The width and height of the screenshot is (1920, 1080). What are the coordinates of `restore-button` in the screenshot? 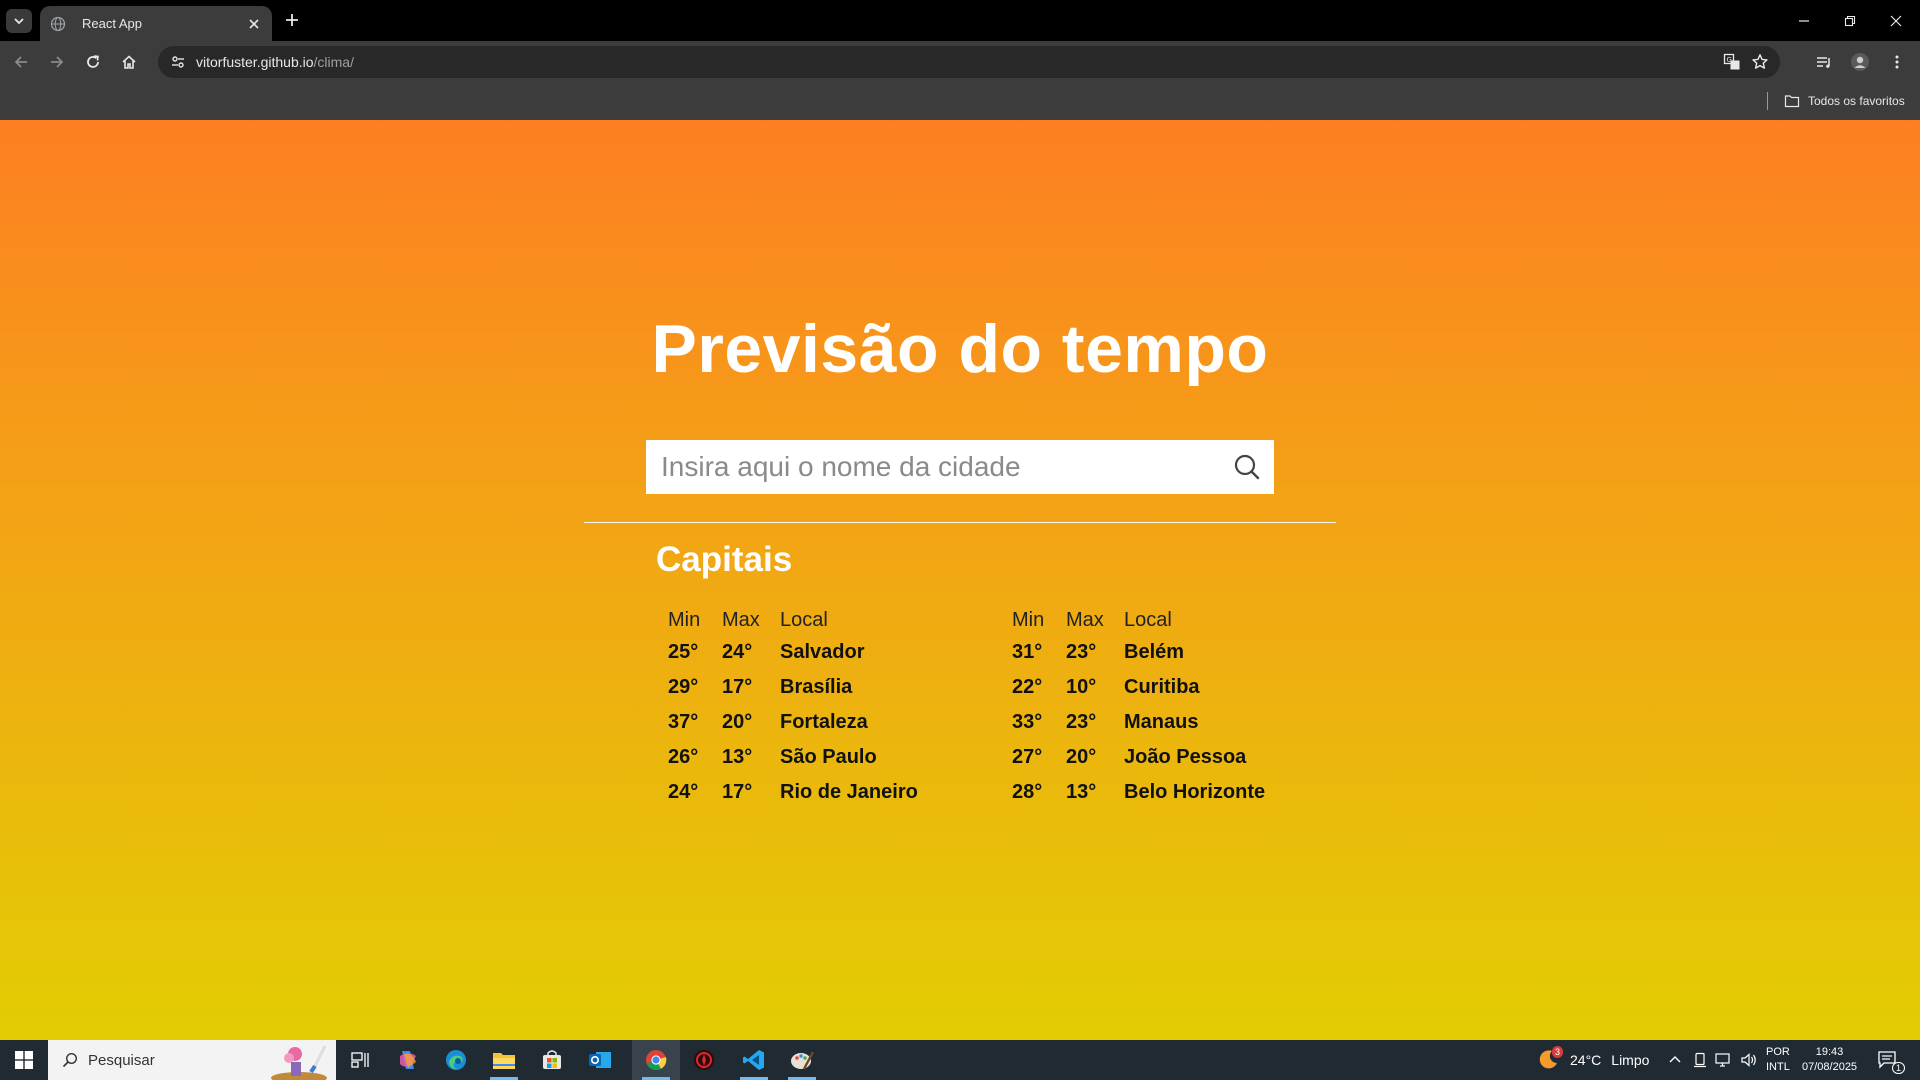 It's located at (1850, 20).